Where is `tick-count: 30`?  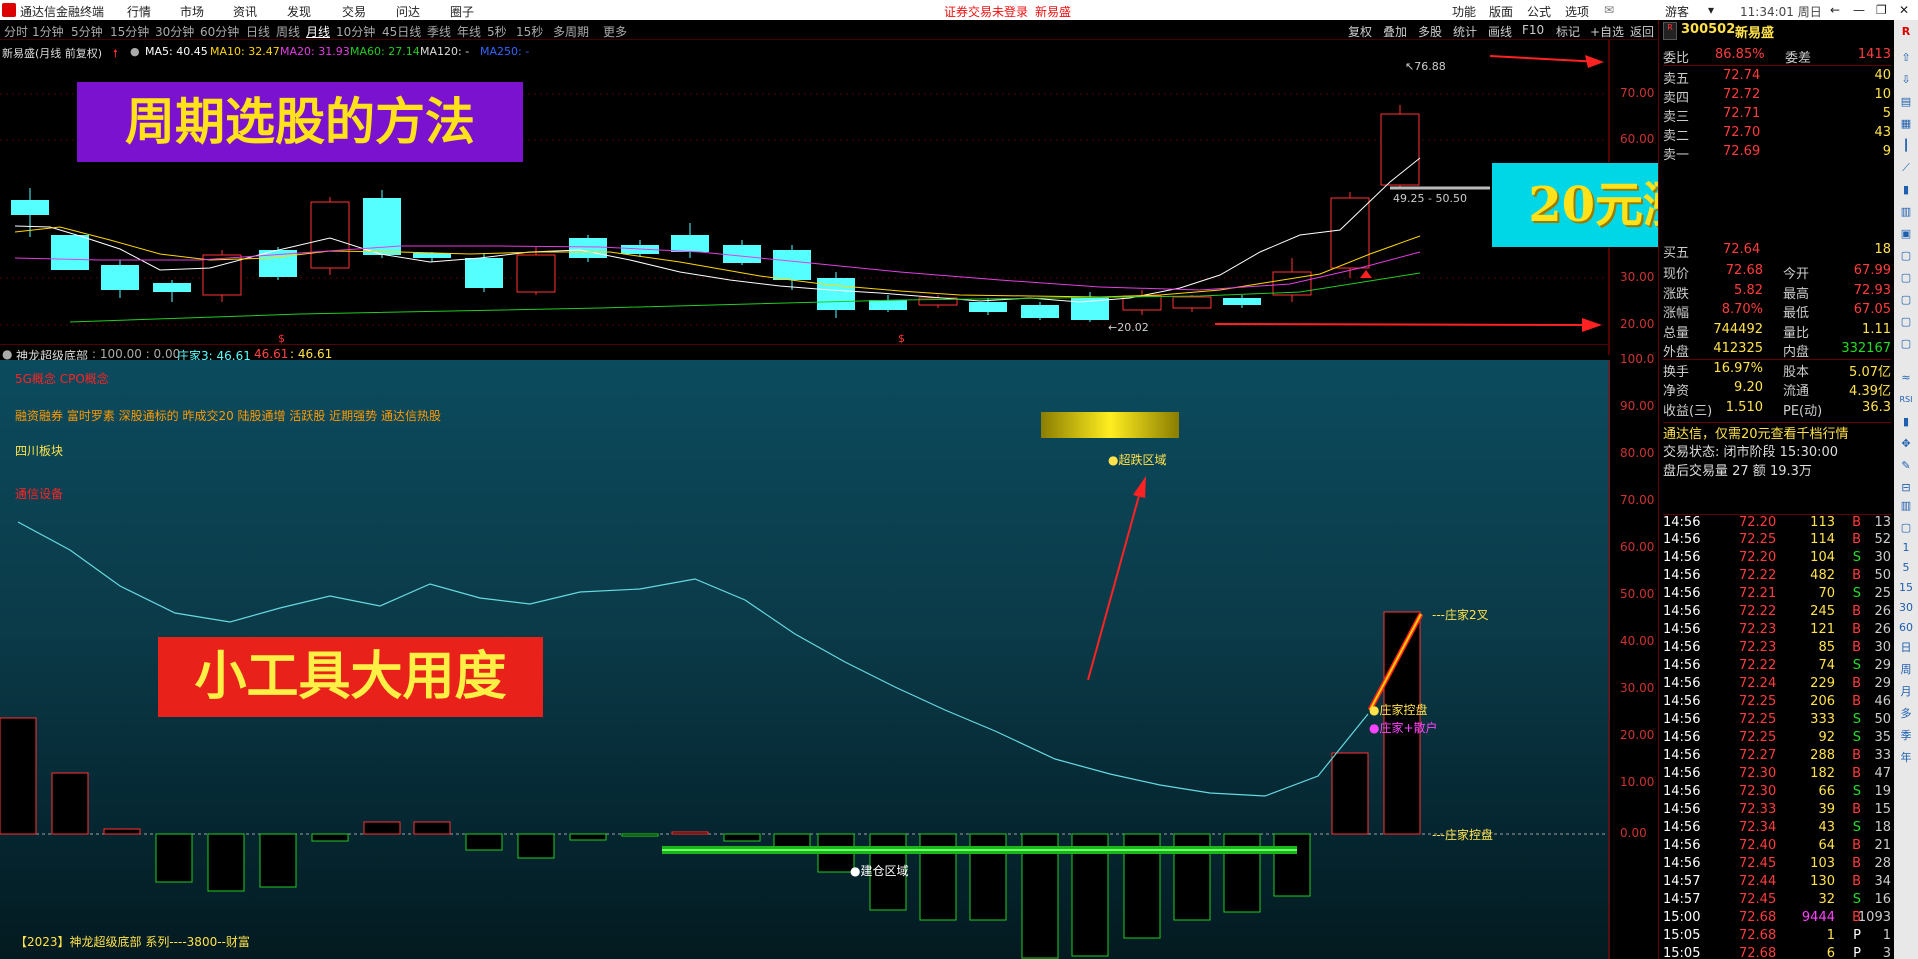 tick-count: 30 is located at coordinates (1882, 647).